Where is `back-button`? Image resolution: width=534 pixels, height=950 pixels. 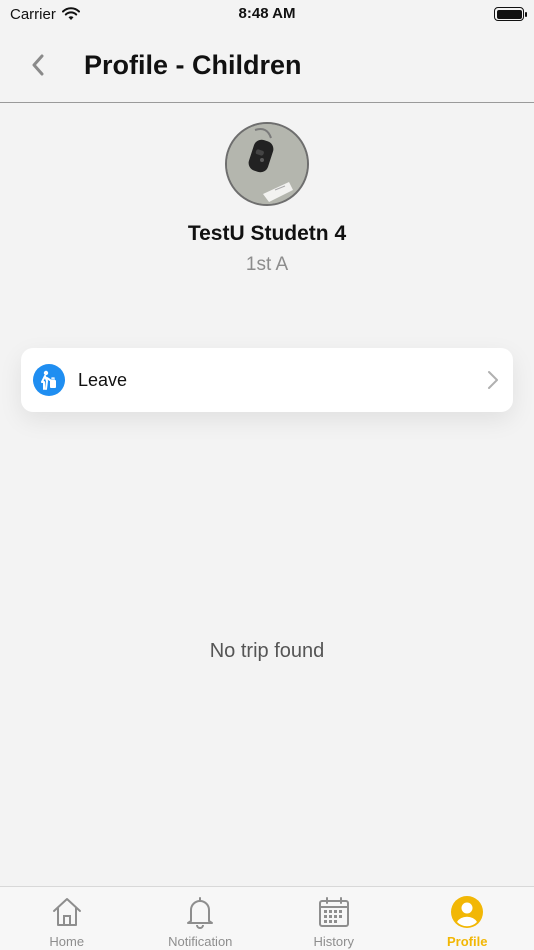 back-button is located at coordinates (38, 65).